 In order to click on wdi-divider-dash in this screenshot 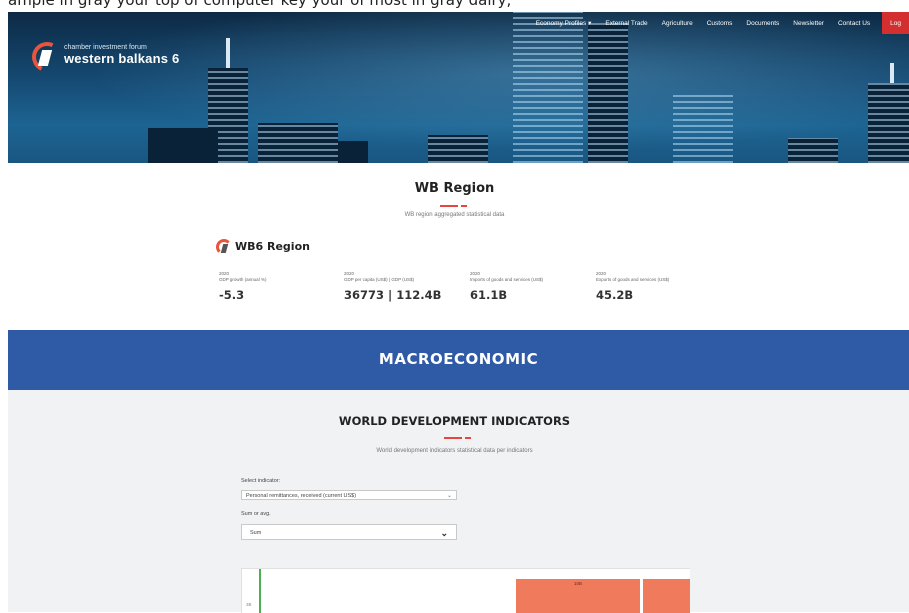, I will do `click(468, 438)`.